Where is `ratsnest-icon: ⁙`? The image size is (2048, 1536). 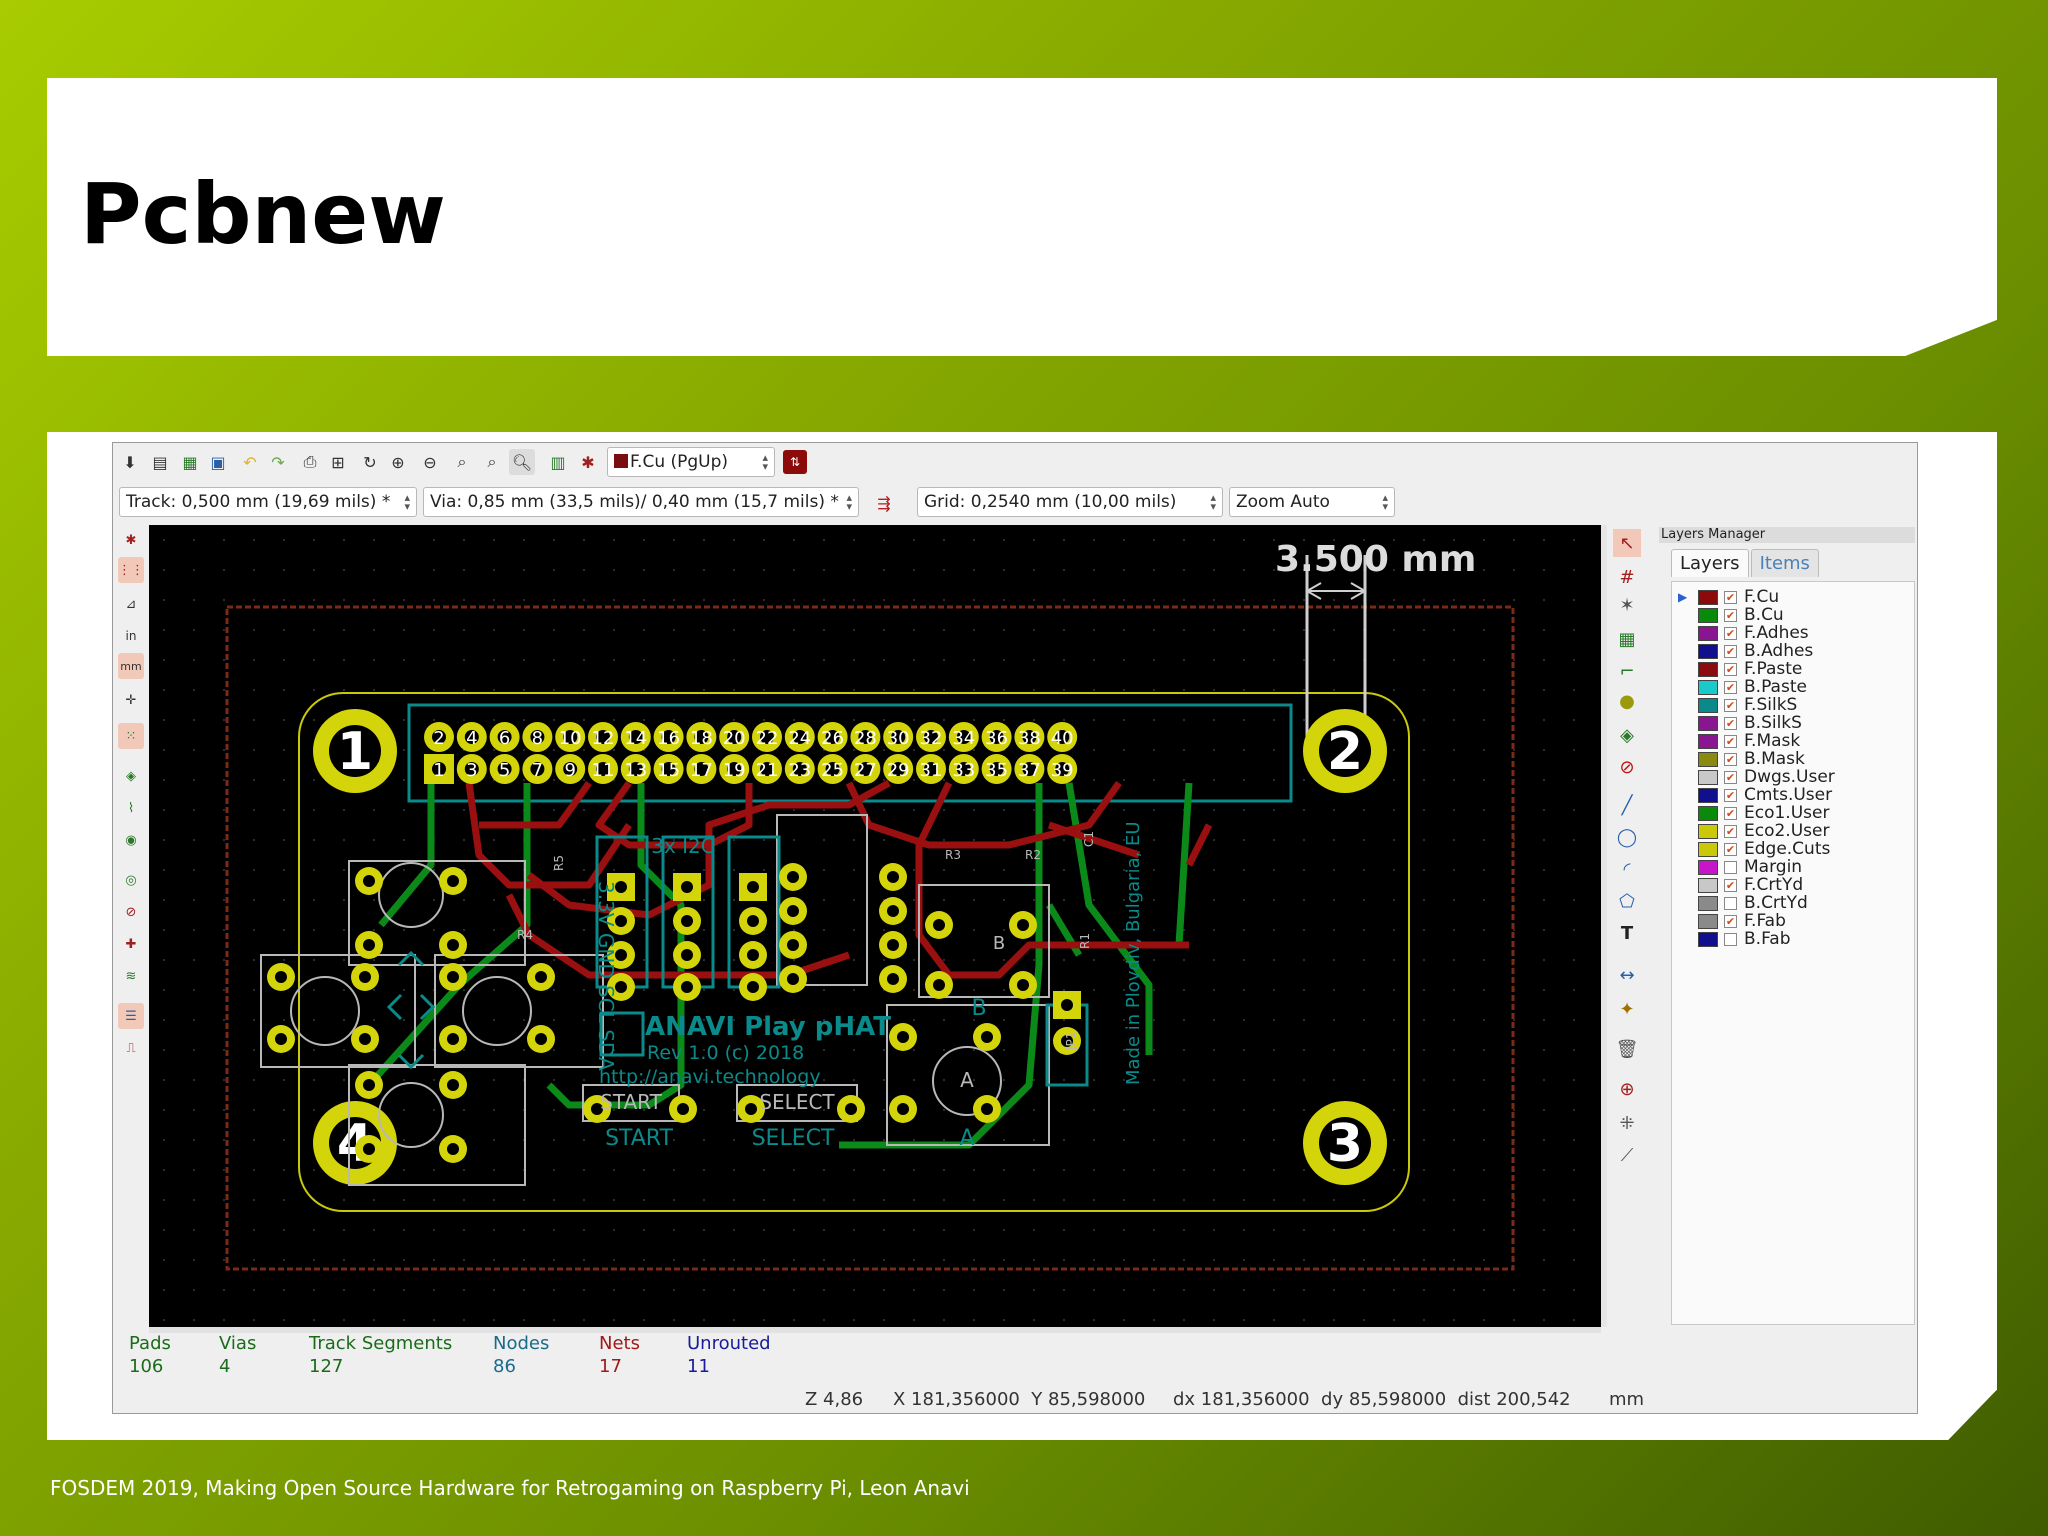
ratsnest-icon: ⁙ is located at coordinates (131, 736).